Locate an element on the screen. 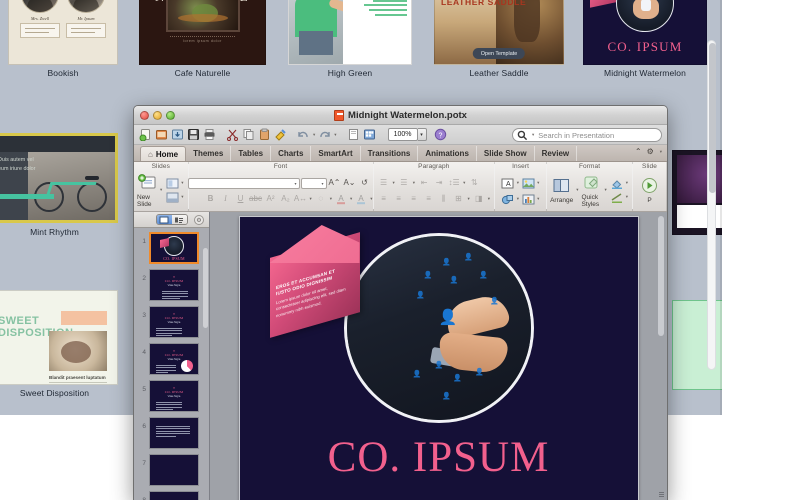 The image size is (800, 500). template-card-midnight-watermelon: CO. IPSUM is located at coordinates (645, 32).